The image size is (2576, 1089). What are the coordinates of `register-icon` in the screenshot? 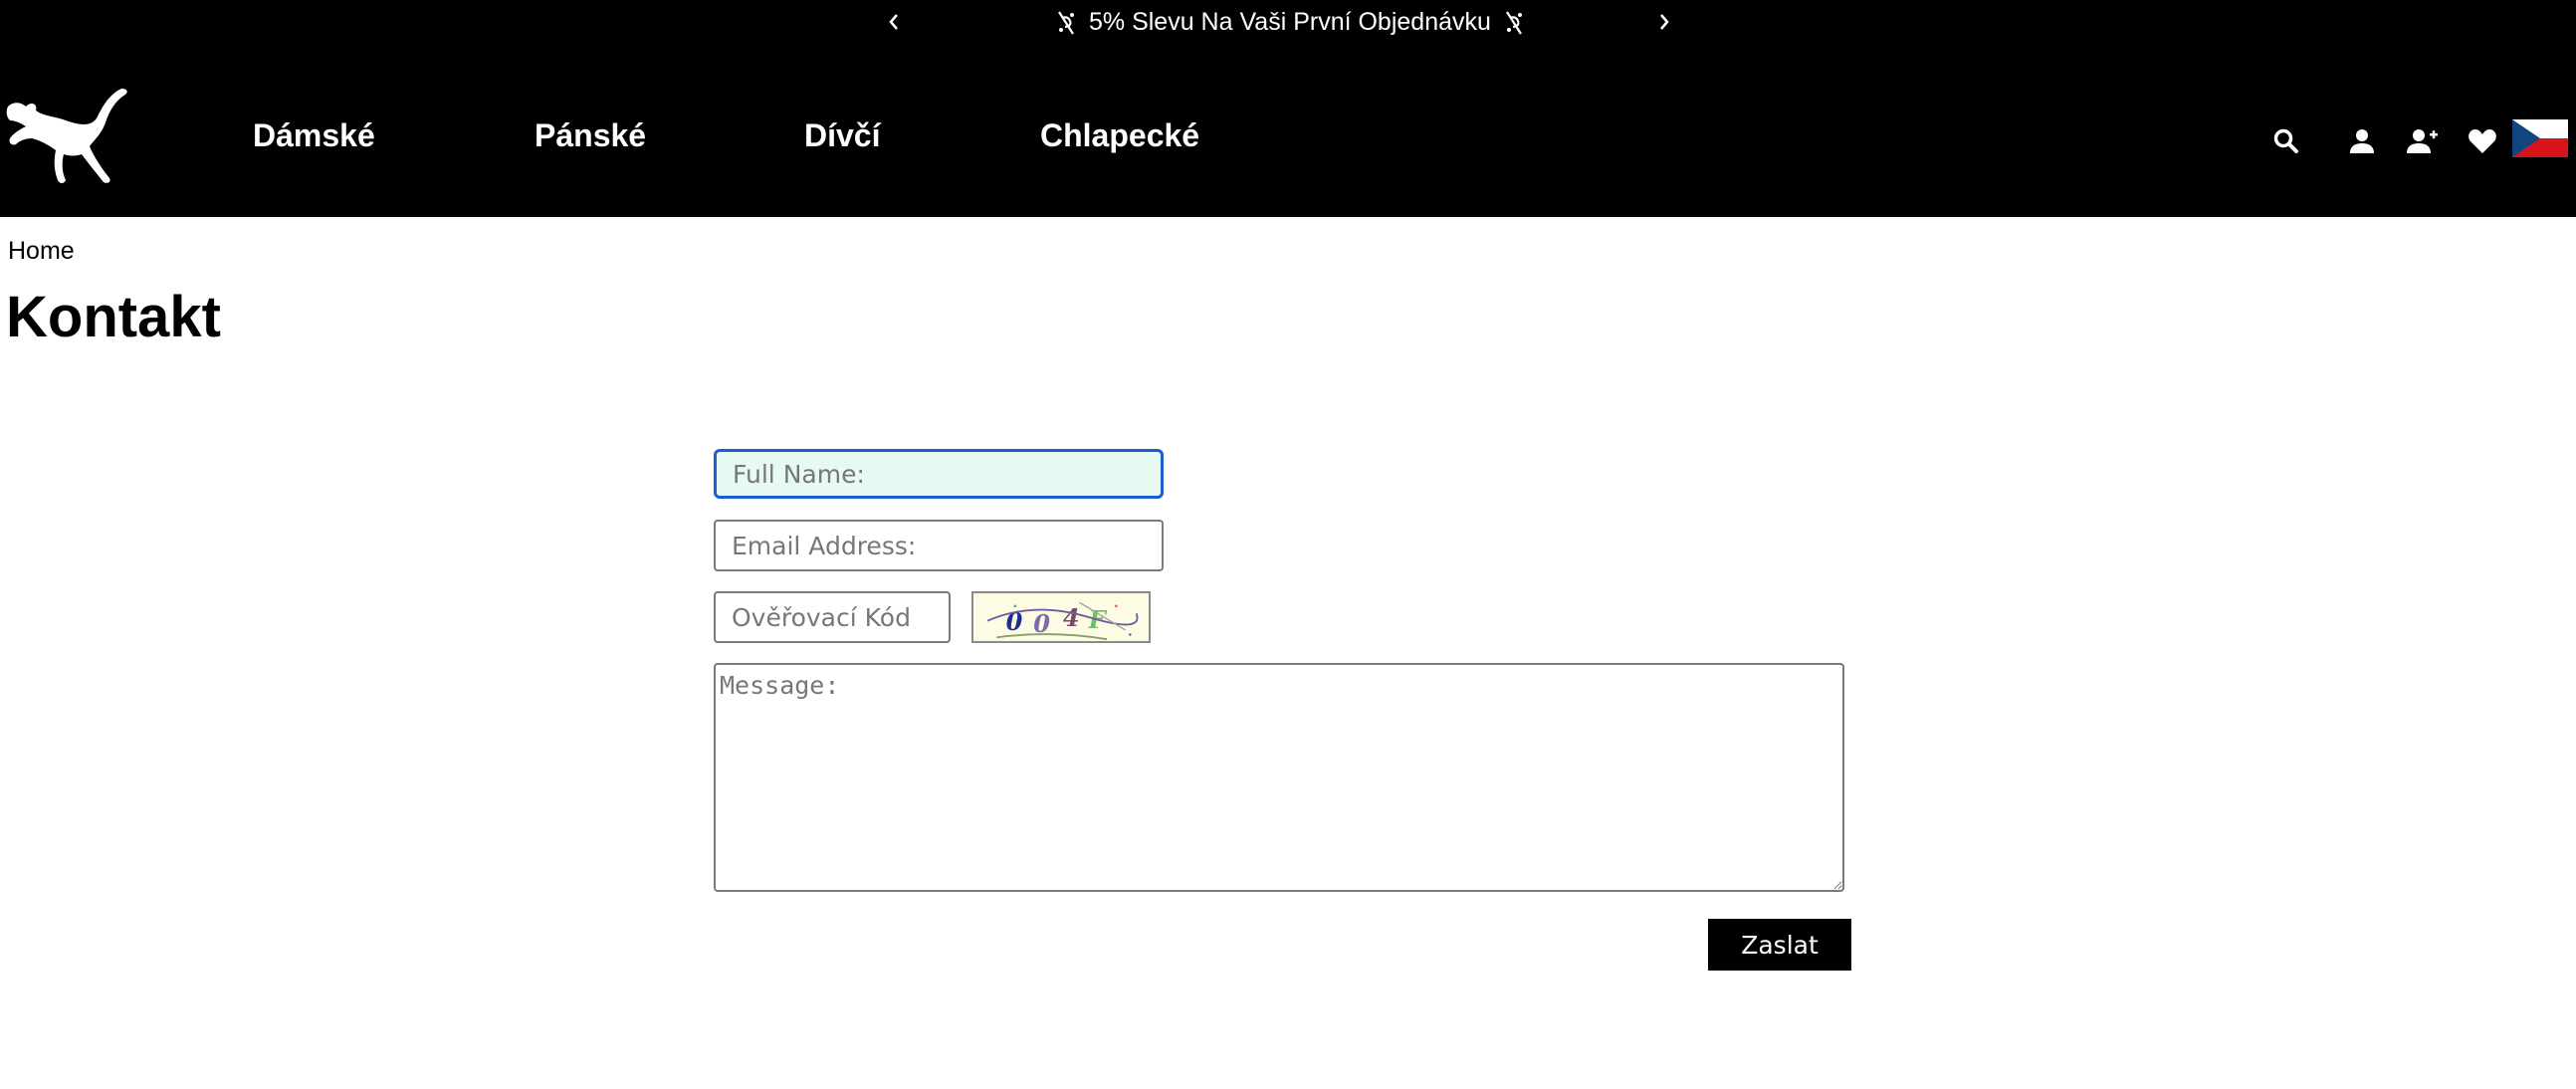 It's located at (2422, 141).